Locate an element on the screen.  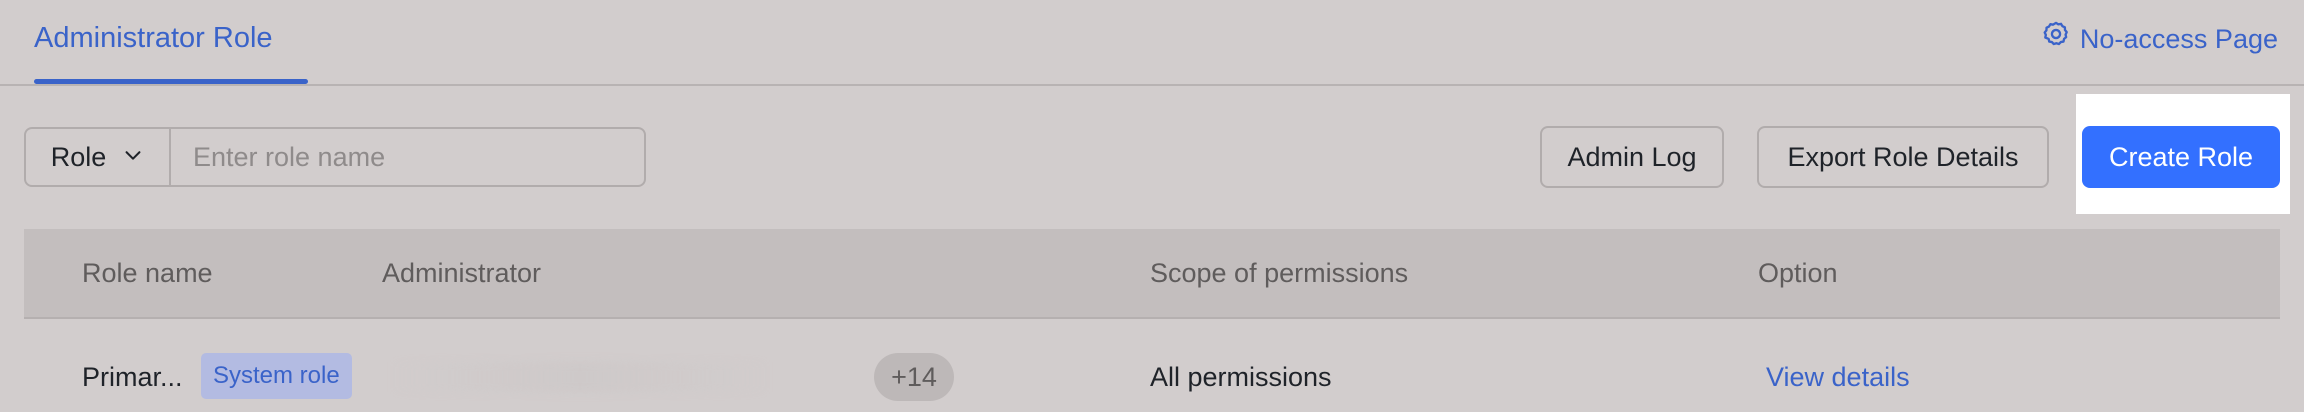
column-header-role-name: Role name is located at coordinates (147, 273).